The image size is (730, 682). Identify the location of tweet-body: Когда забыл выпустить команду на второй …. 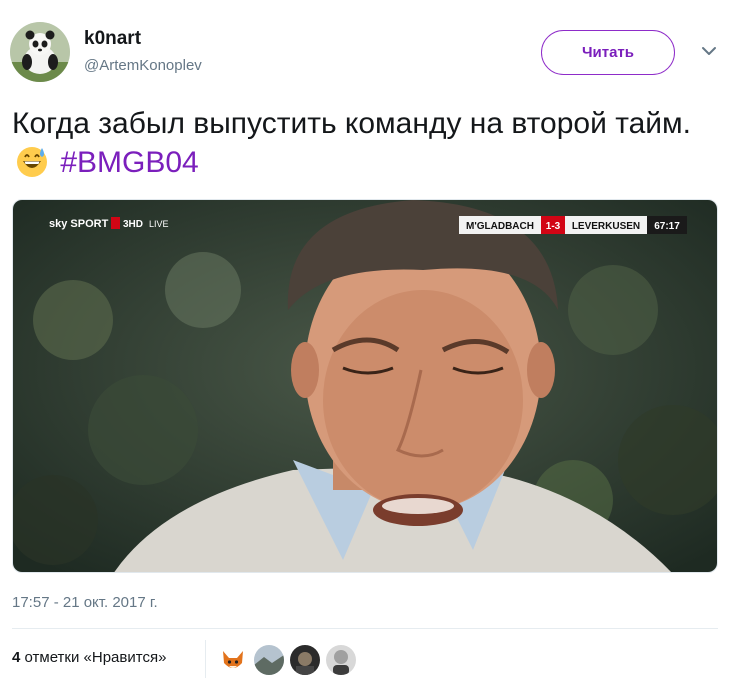
(351, 123).